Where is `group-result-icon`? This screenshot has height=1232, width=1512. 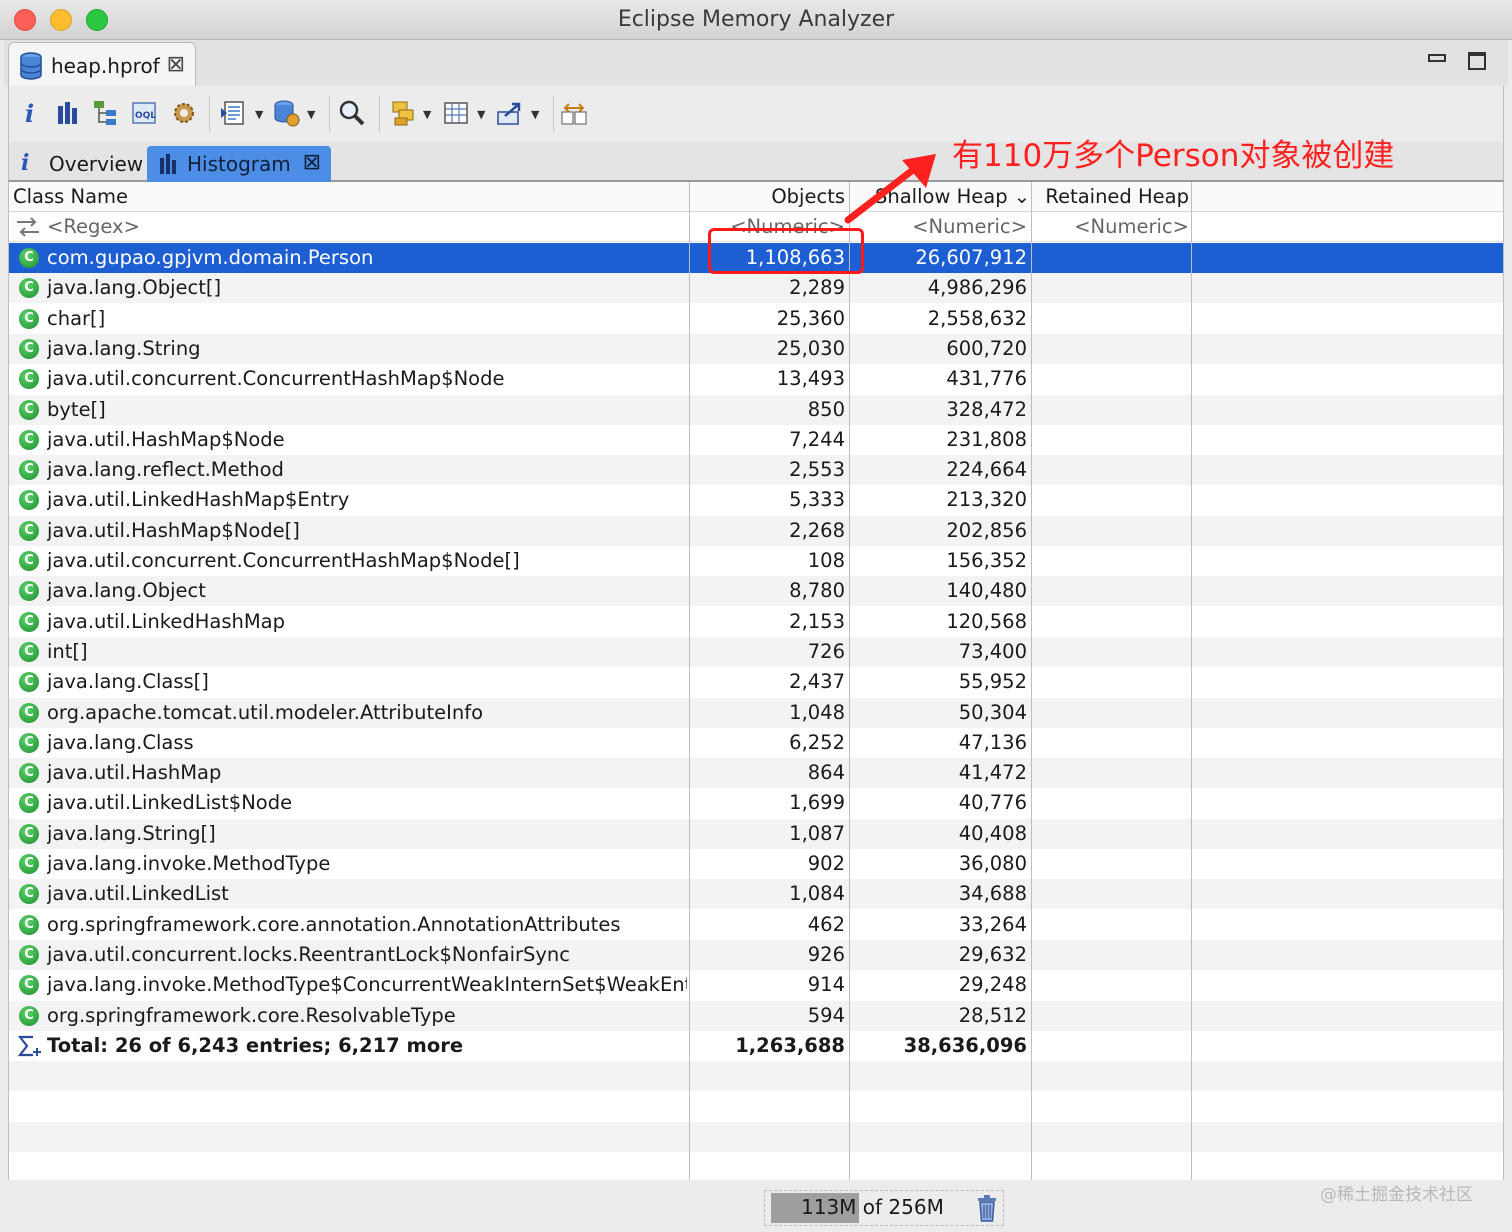 group-result-icon is located at coordinates (286, 113).